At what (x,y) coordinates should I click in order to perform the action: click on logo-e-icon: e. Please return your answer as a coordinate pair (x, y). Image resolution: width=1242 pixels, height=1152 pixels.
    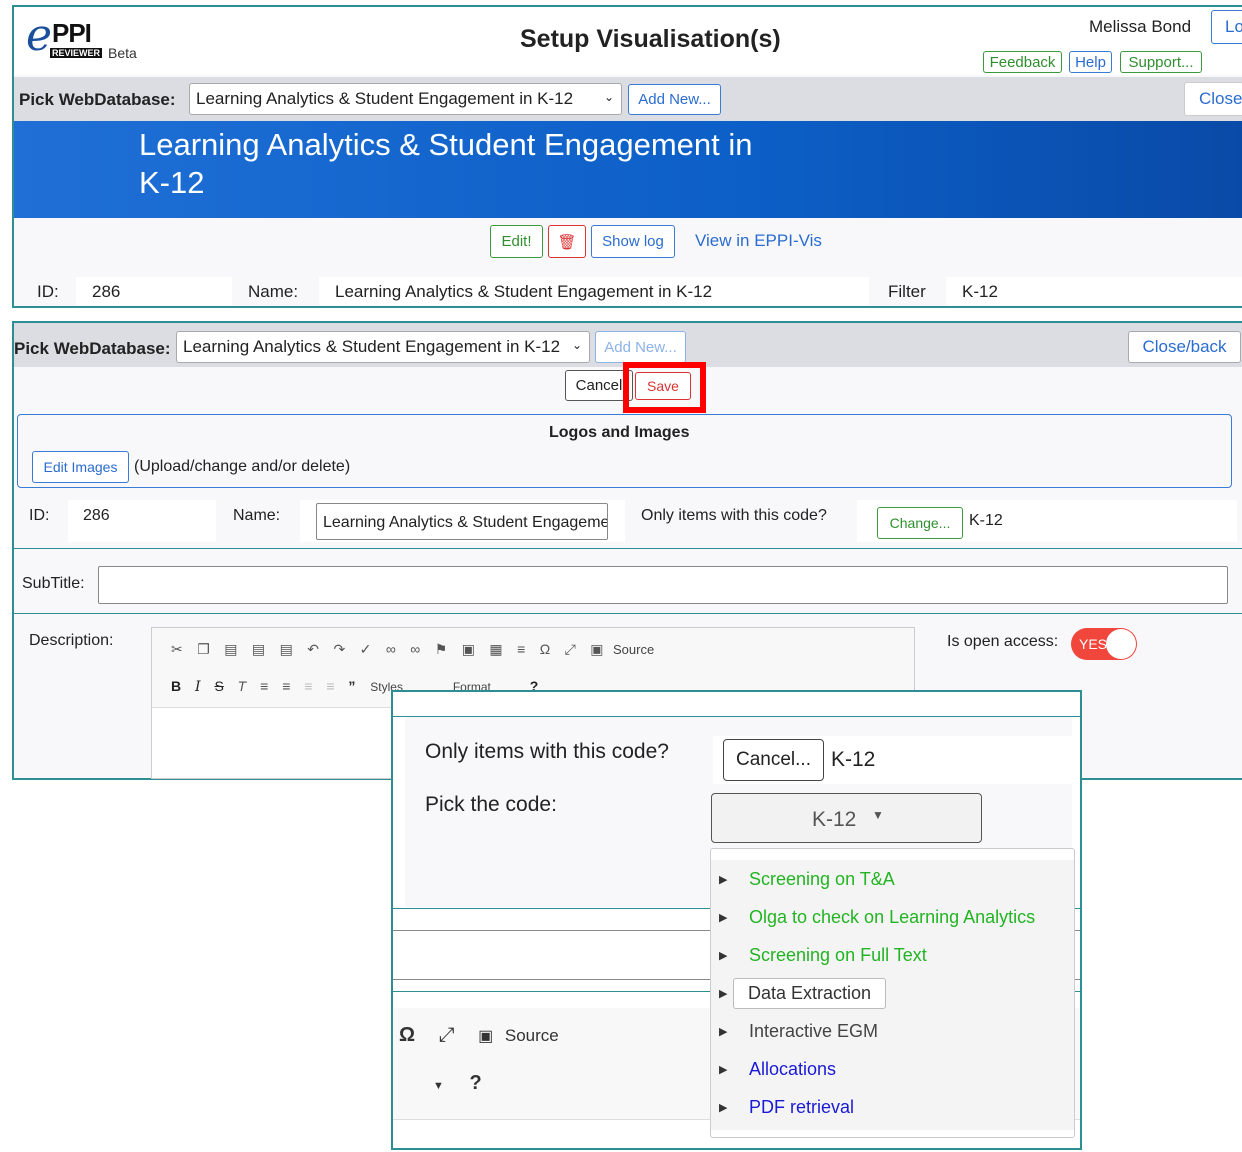
    Looking at the image, I should click on (39, 35).